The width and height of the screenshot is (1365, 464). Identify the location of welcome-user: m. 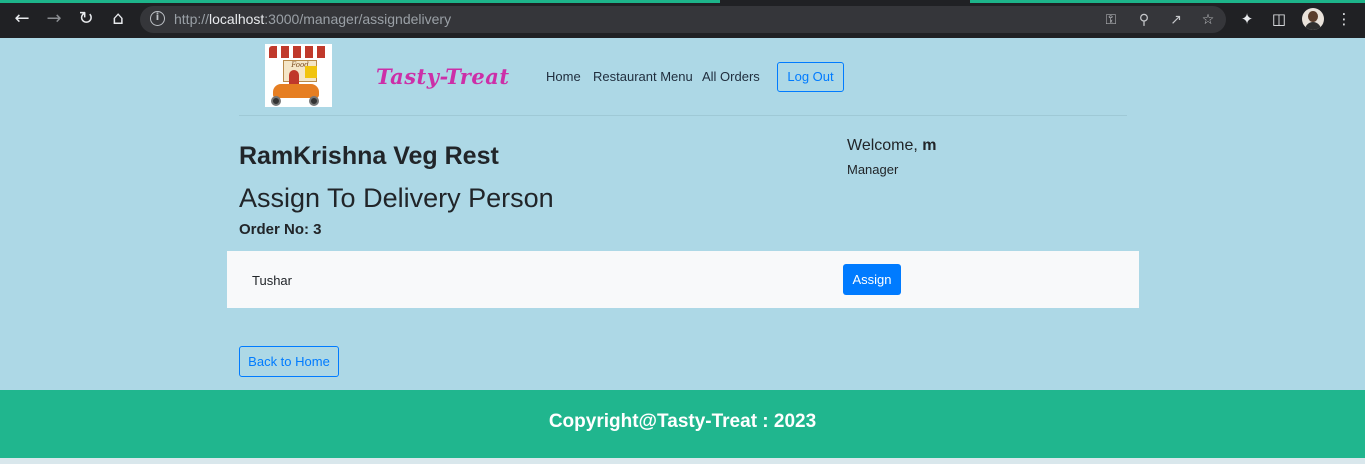
(929, 145).